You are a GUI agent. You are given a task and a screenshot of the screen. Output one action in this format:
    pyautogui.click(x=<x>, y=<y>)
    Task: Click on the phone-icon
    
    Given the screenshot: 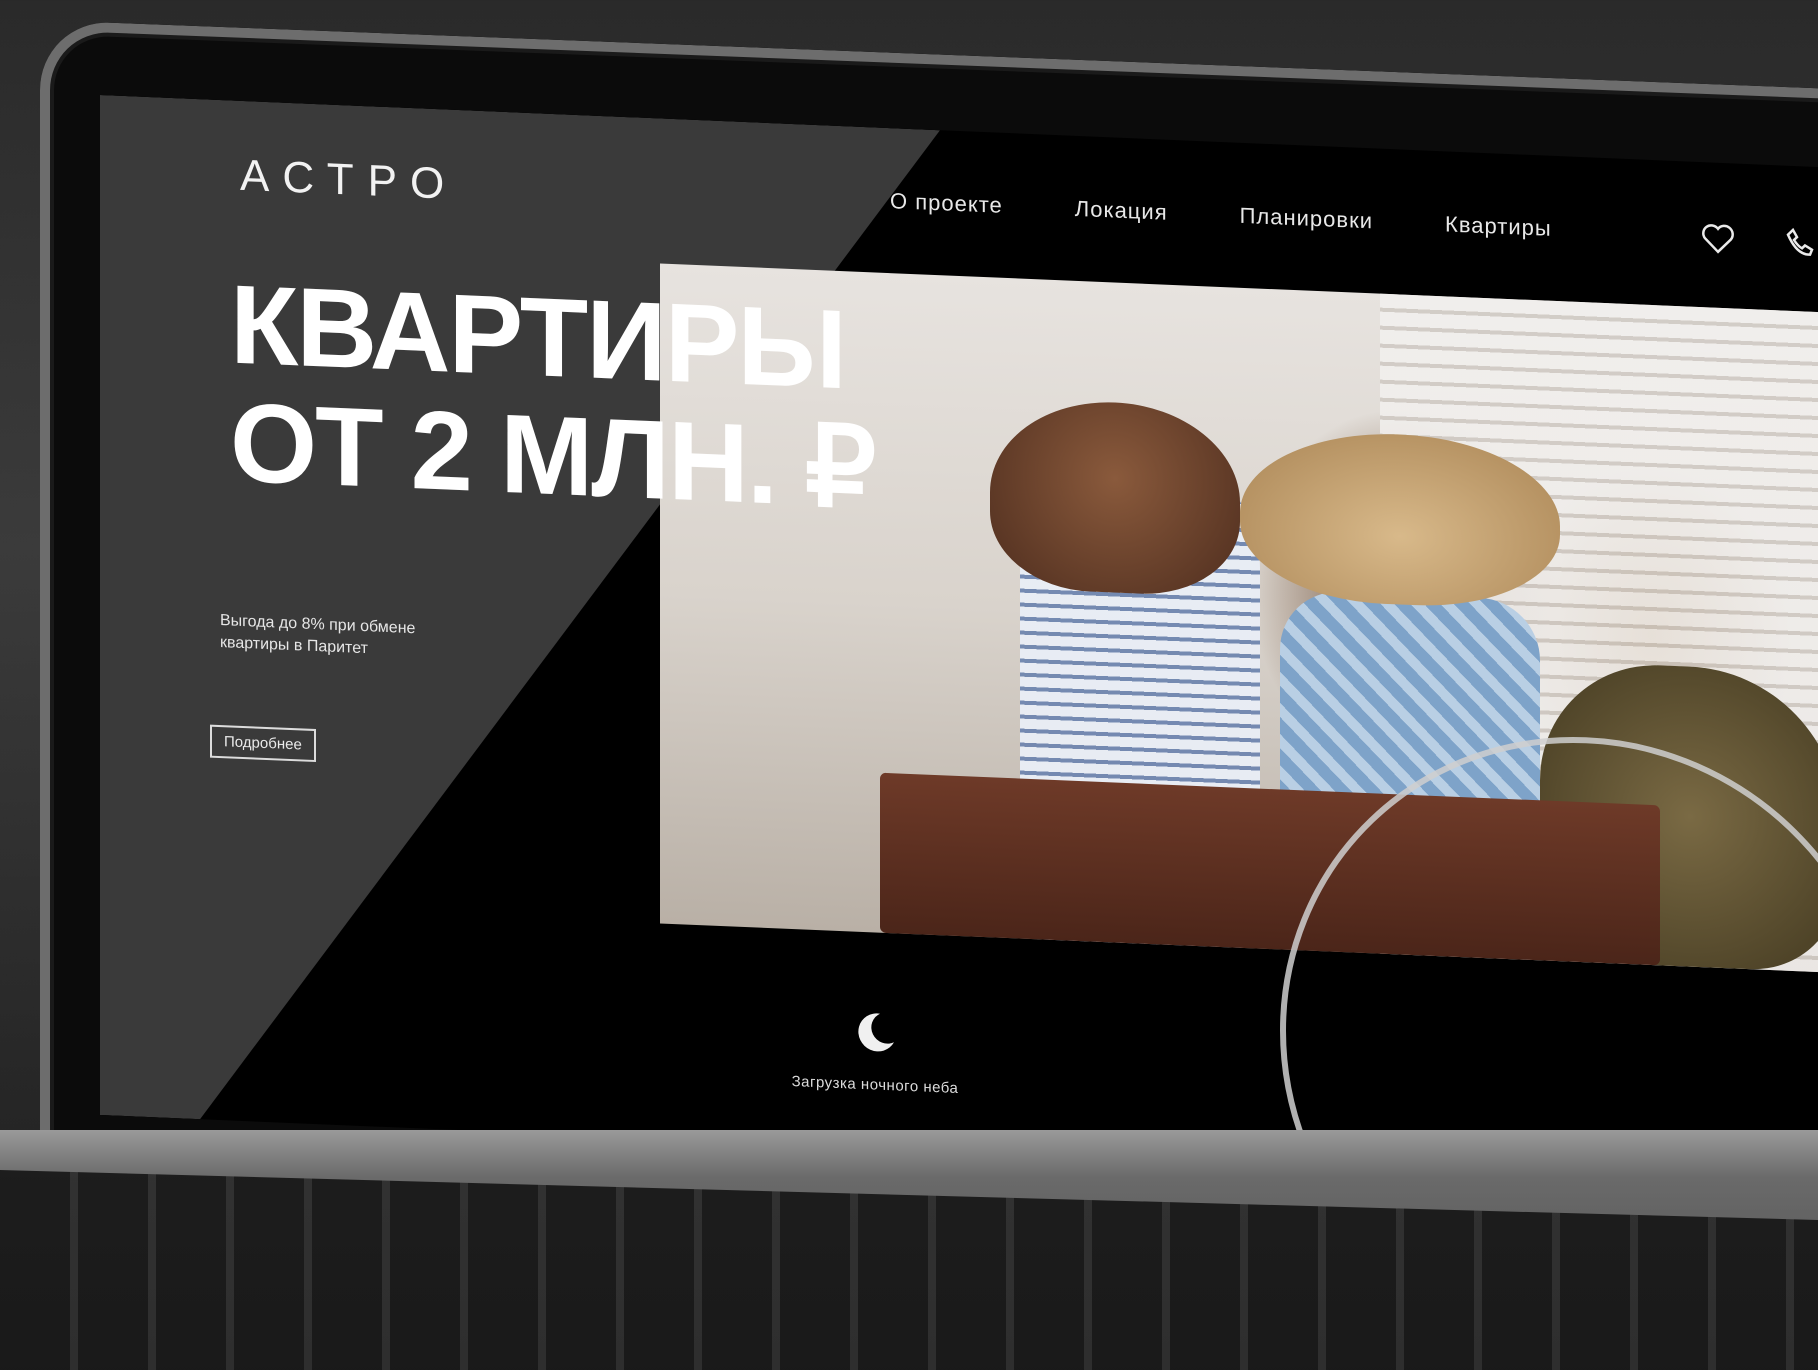 What is the action you would take?
    pyautogui.click(x=1800, y=242)
    